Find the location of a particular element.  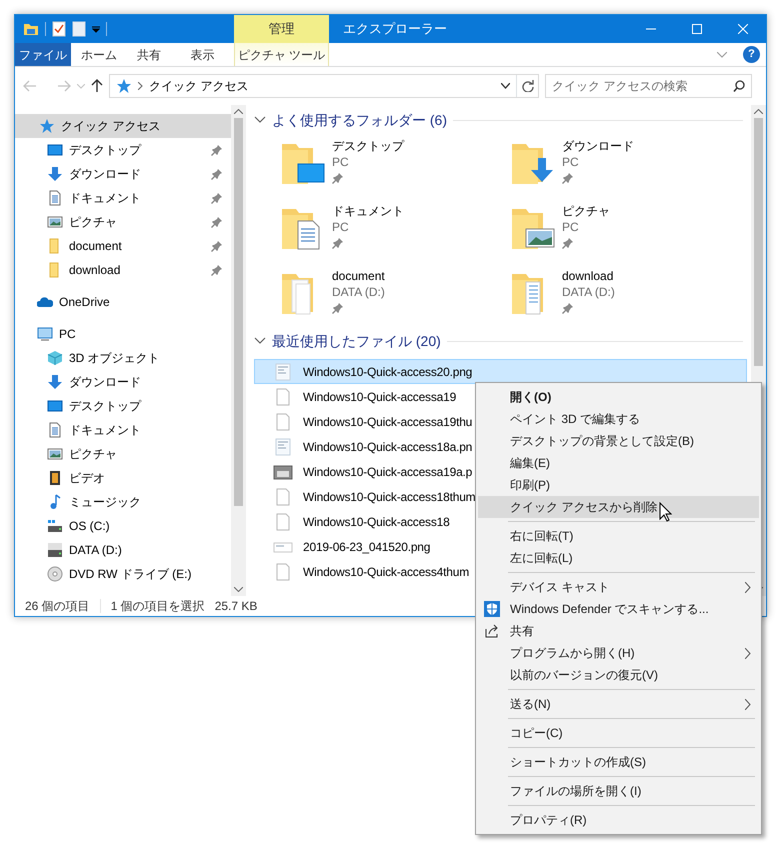

selection-info: 1 個の項目を選択 is located at coordinates (157, 606).